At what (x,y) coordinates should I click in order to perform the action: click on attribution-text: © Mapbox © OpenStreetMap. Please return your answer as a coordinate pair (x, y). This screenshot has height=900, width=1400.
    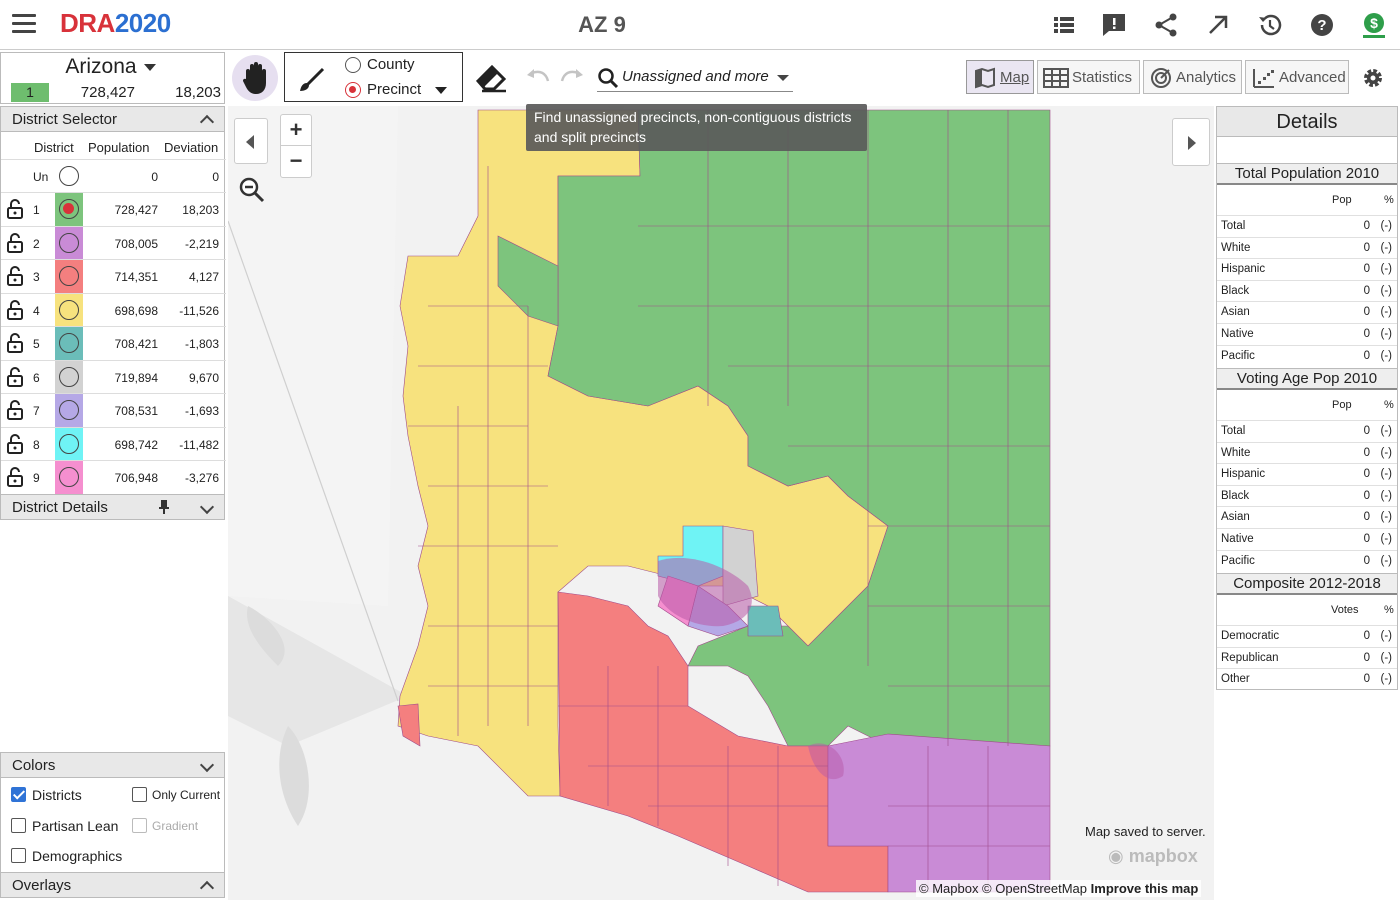
    Looking at the image, I should click on (1003, 888).